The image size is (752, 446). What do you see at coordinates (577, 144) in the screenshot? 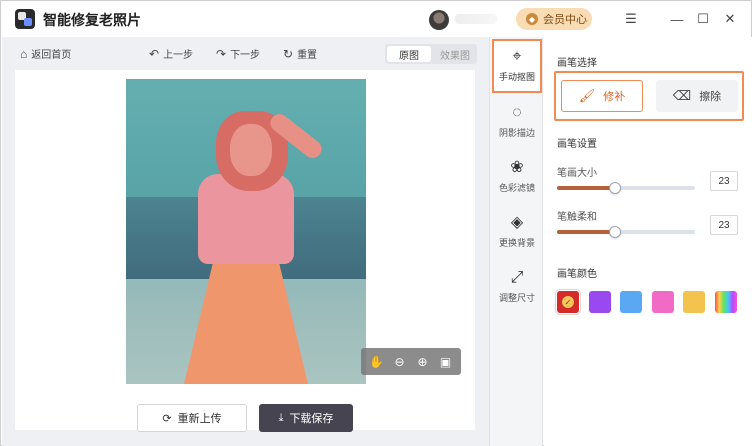
I see `brush-settings-title: 画笔设置` at bounding box center [577, 144].